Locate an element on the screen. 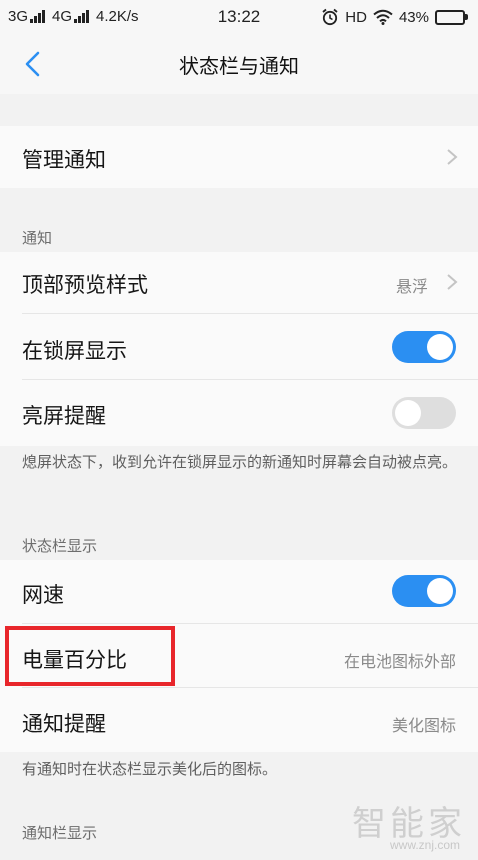 This screenshot has height=860, width=478. top-preview-style-row: 顶部预览样式 悬浮 is located at coordinates (239, 283).